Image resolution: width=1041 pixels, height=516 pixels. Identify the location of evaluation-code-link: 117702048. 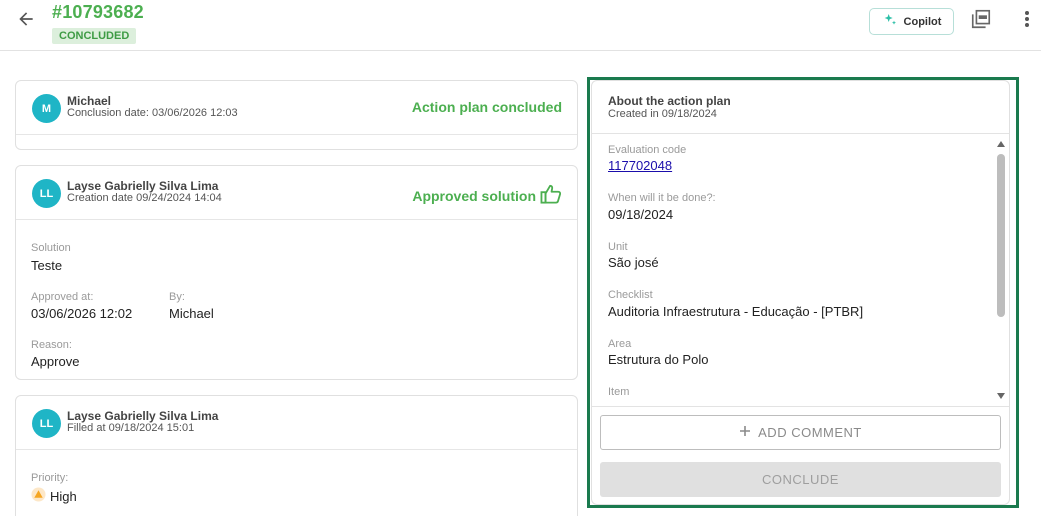
(640, 165).